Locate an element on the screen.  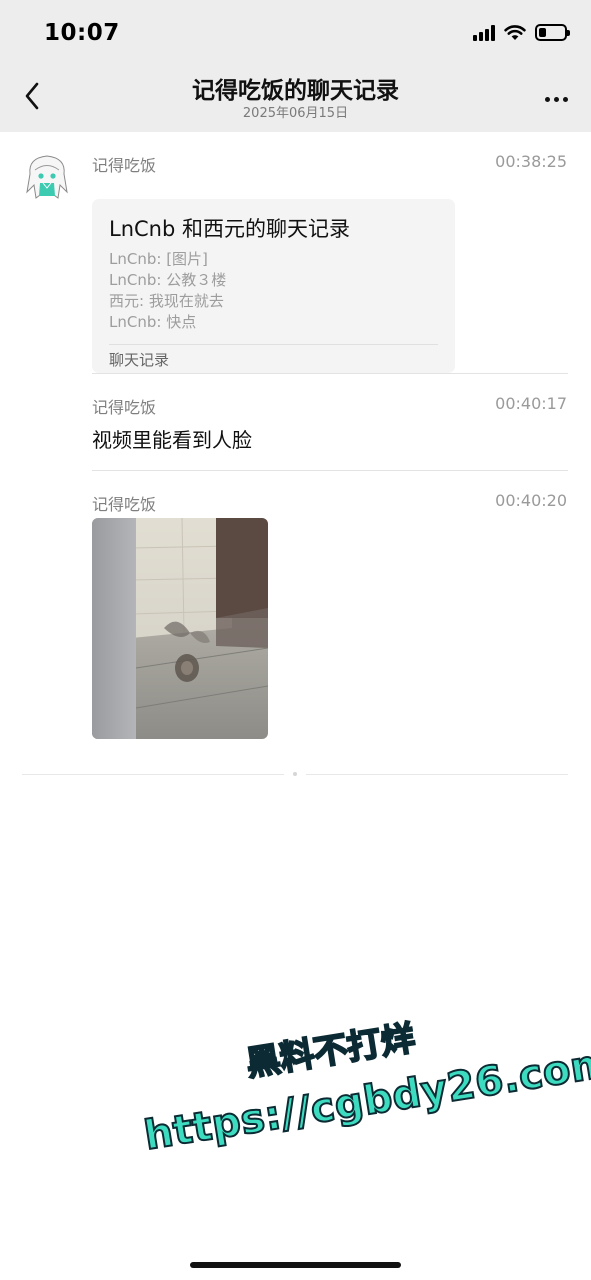
watermark: 黑料不打烊 https://cgbdy26.com is located at coordinates (360, 1089).